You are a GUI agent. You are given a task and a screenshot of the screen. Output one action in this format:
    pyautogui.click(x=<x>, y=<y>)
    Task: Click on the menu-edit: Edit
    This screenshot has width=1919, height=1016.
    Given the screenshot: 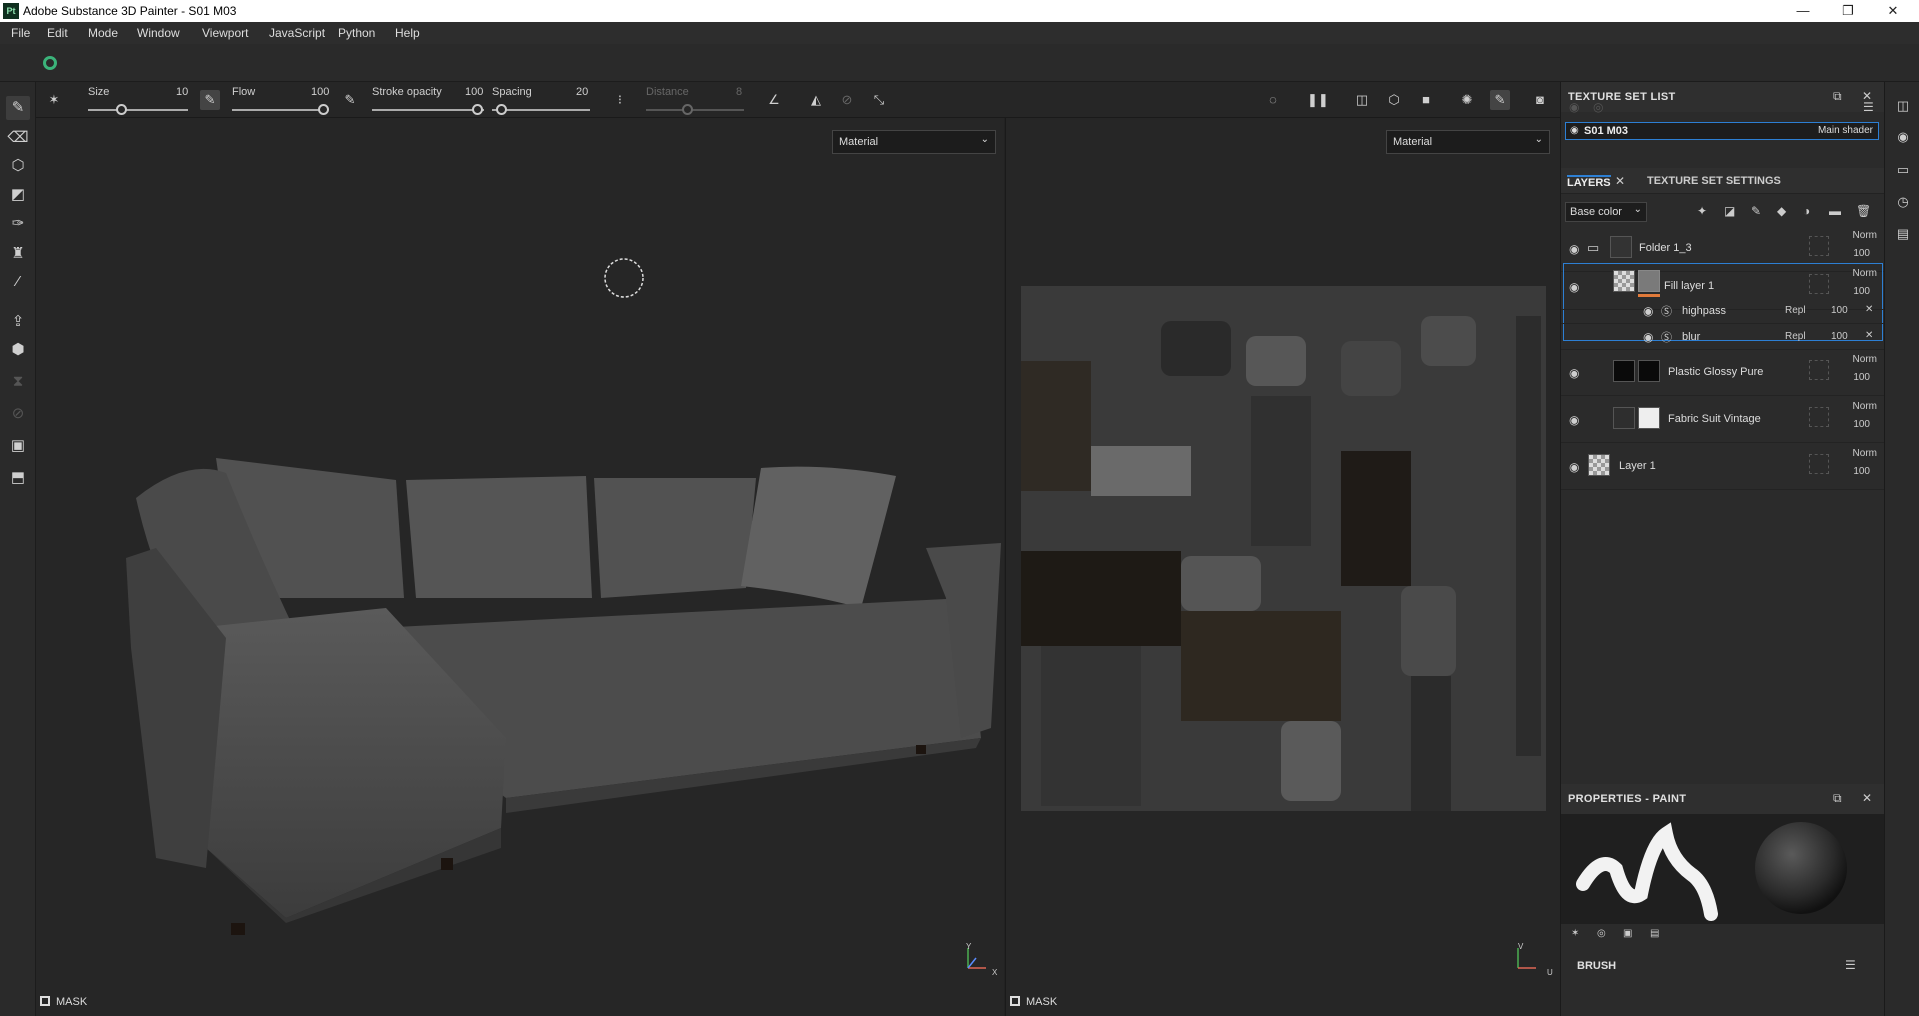 What is the action you would take?
    pyautogui.click(x=57, y=33)
    